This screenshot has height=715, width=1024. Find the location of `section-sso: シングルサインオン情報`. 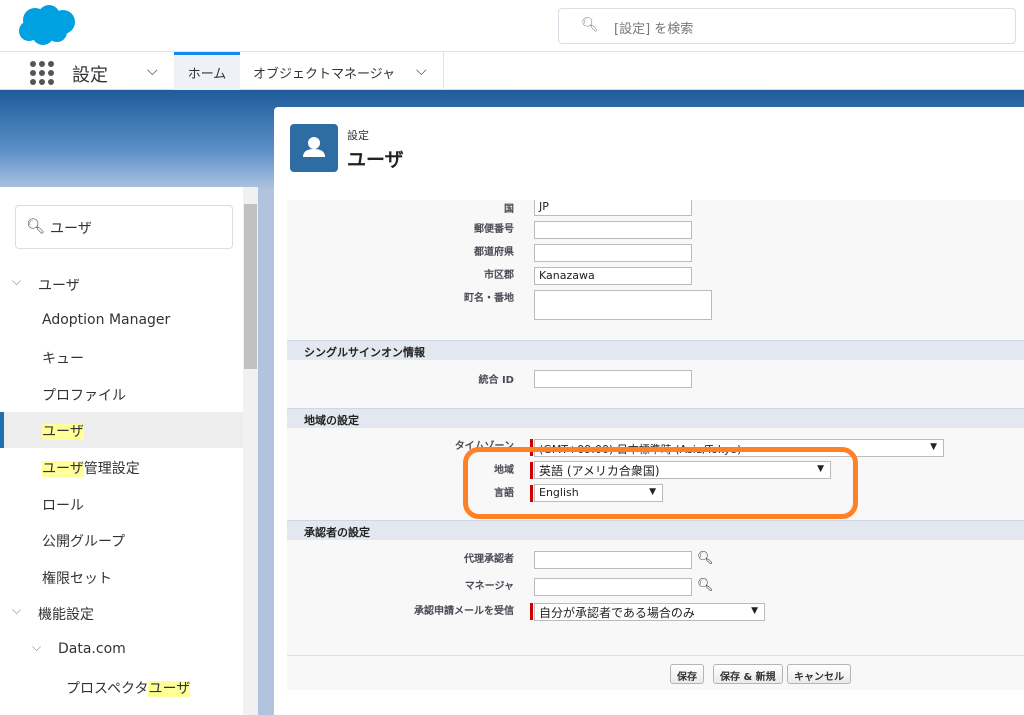

section-sso: シングルサインオン情報 is located at coordinates (655, 350).